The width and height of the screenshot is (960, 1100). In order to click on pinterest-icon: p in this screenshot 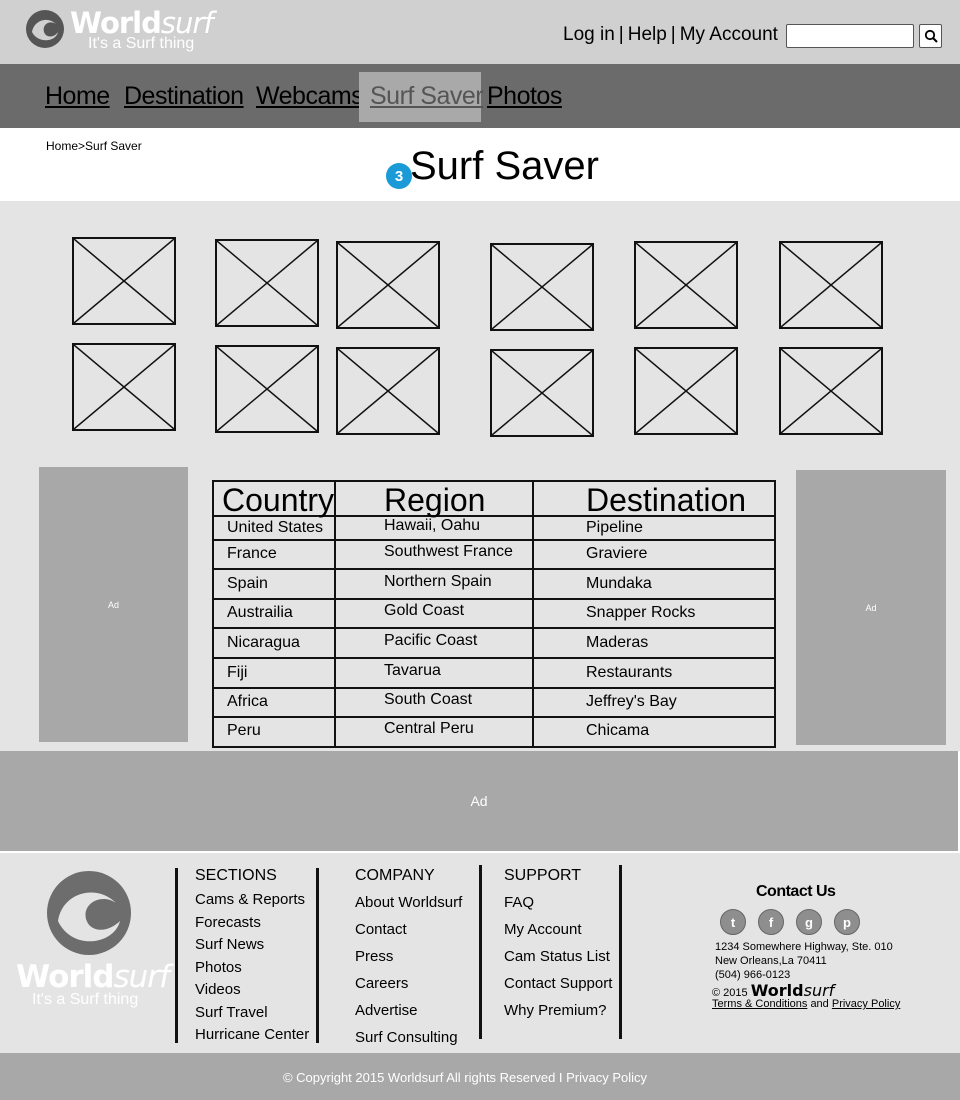, I will do `click(847, 922)`.